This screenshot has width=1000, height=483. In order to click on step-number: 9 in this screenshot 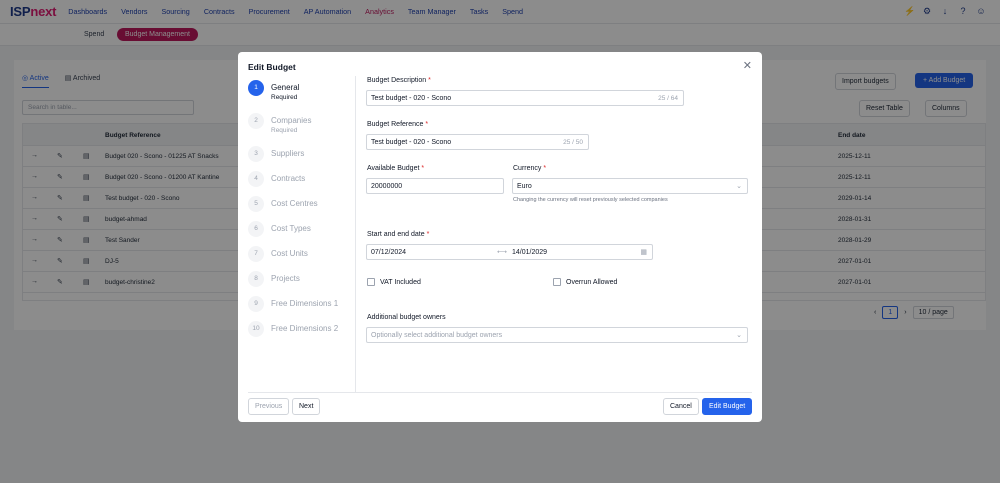, I will do `click(256, 304)`.